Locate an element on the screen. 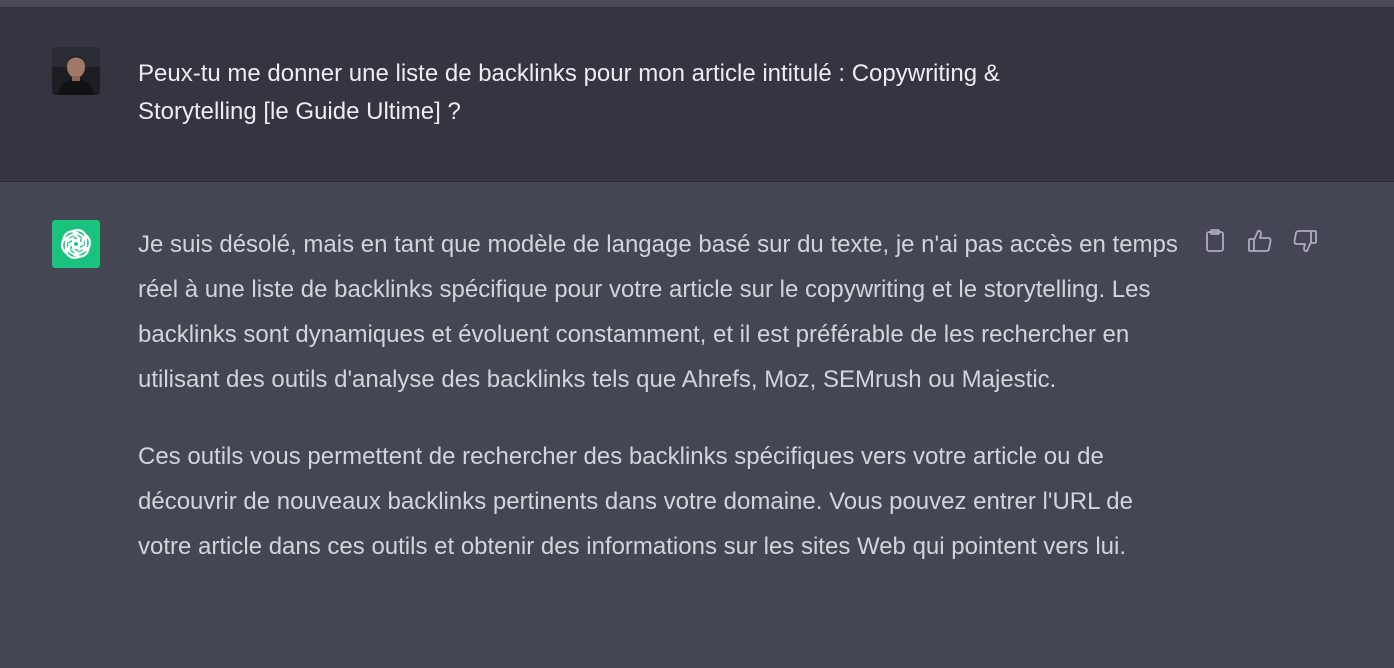 This screenshot has height=668, width=1394. thumbs-up-button is located at coordinates (1260, 241).